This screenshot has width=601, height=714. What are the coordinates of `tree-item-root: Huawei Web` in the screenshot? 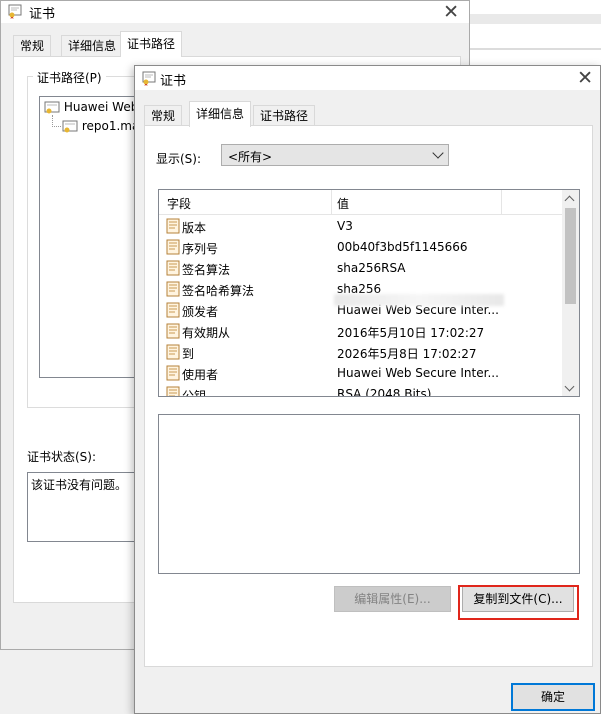 It's located at (91, 107).